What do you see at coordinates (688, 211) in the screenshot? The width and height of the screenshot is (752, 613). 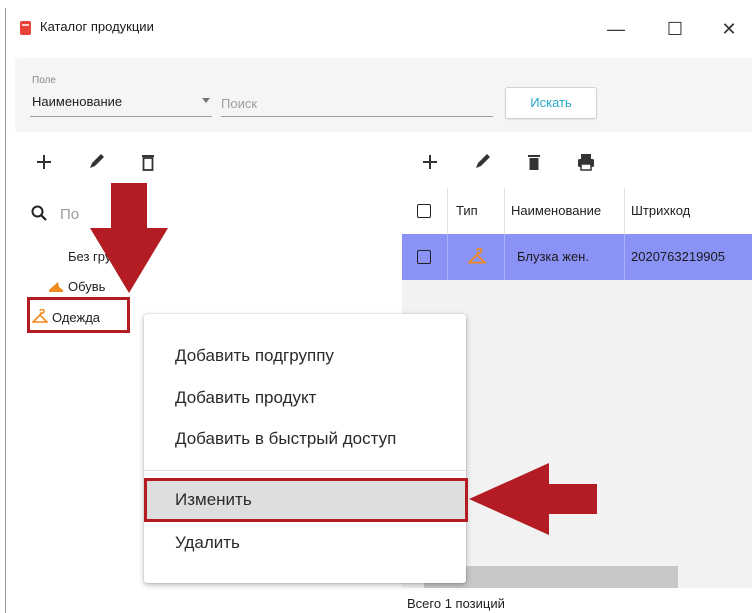 I see `grid-header-barcode: Штрихкод` at bounding box center [688, 211].